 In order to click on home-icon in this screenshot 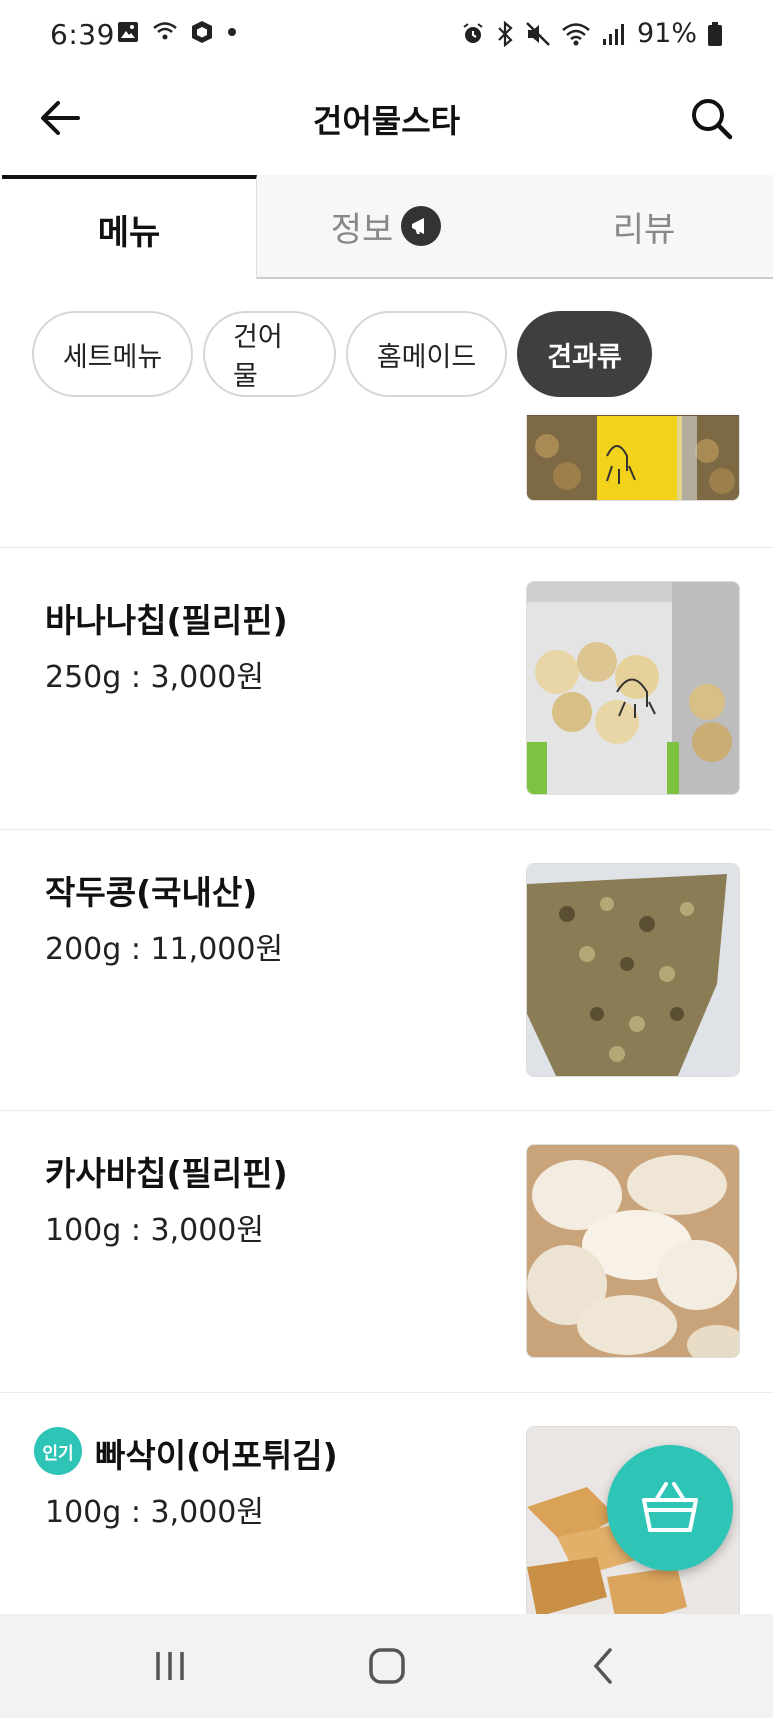, I will do `click(387, 1666)`.